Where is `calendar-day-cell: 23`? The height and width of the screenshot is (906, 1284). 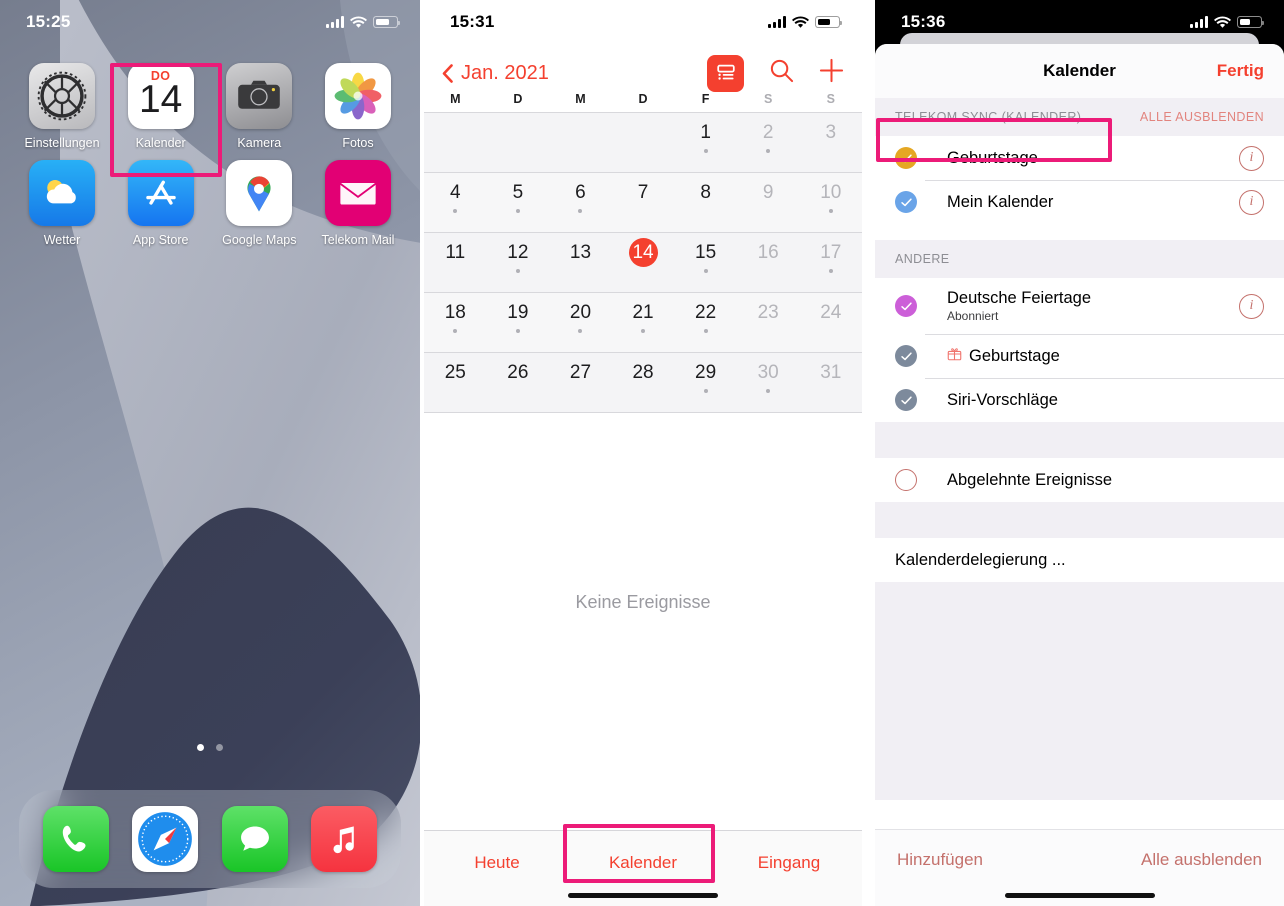
calendar-day-cell: 23 is located at coordinates (768, 322).